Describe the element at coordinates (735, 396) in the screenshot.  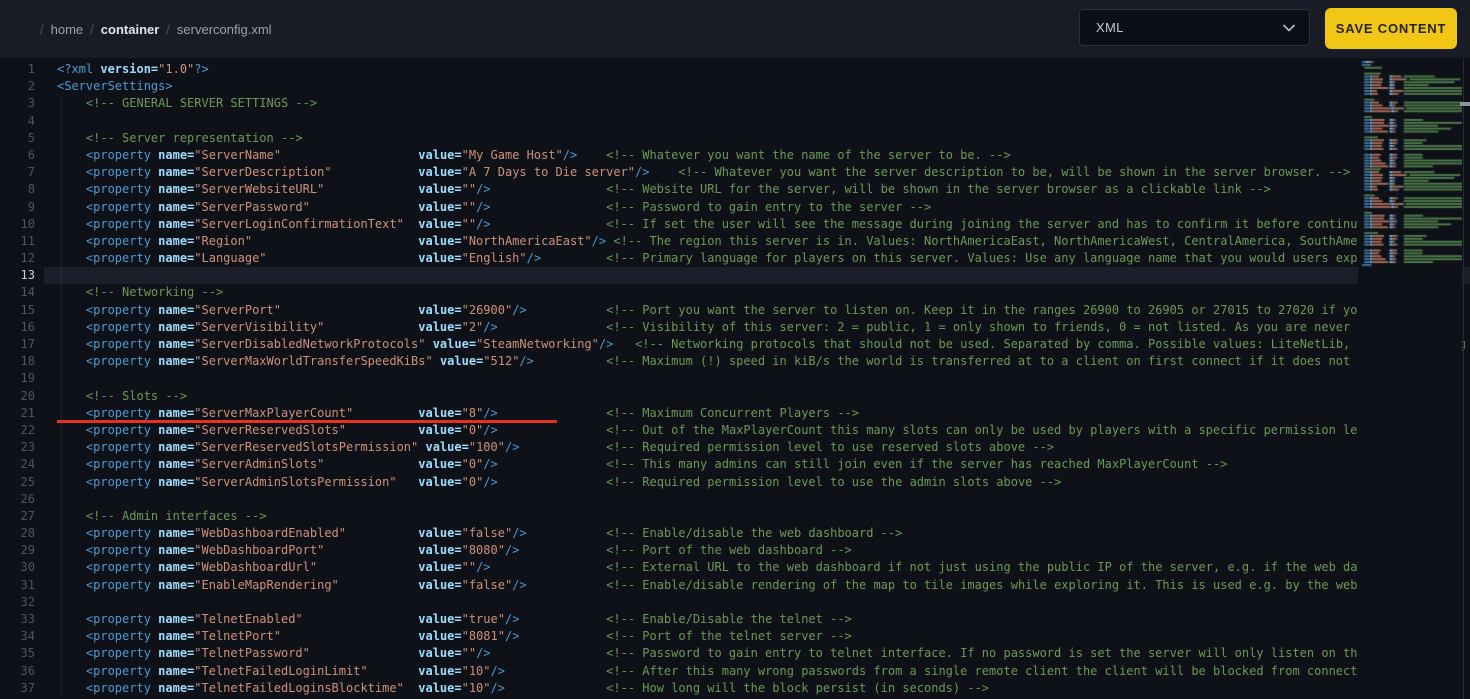
I see `code-line: 20 <!-- Slots -->` at that location.